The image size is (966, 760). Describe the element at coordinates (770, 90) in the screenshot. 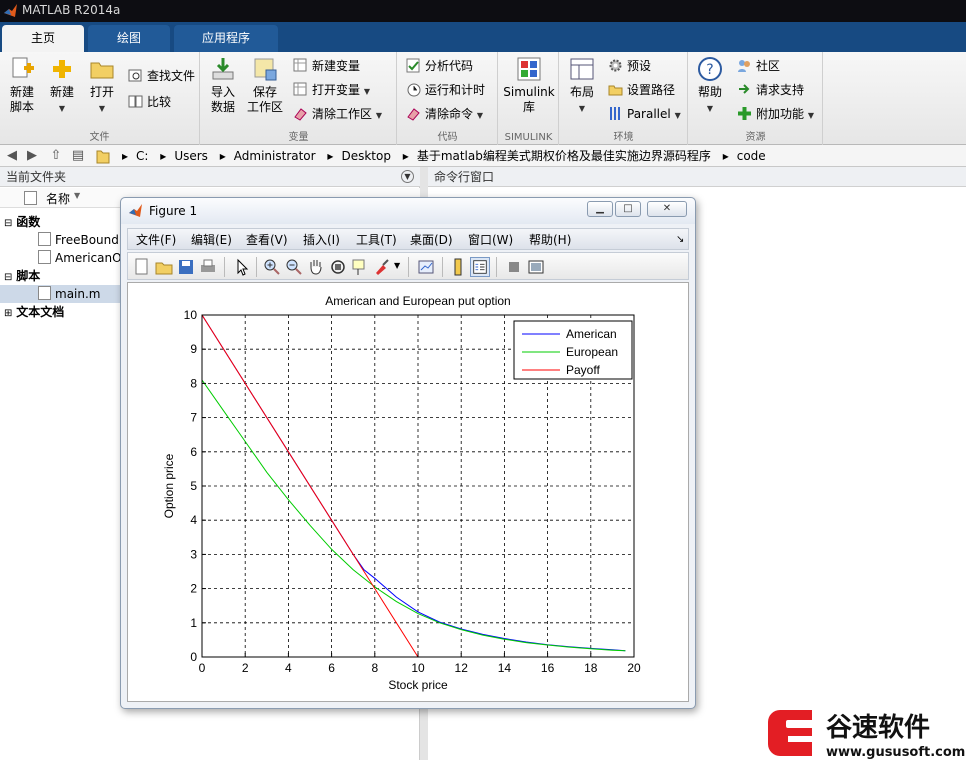

I see `request-support-button: 请求支持` at that location.